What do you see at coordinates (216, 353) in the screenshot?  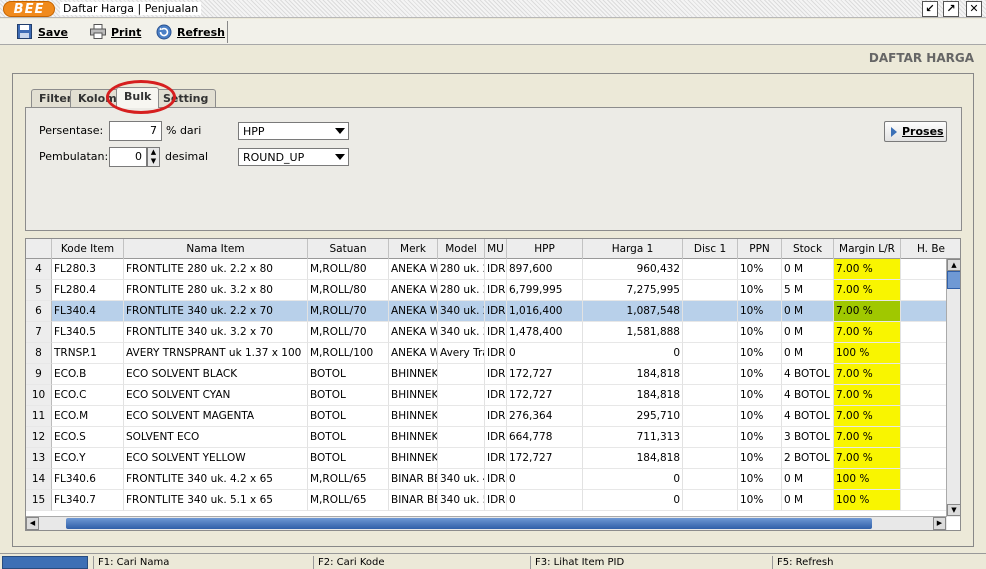 I see `cell-nama: AVERY TRNSPRANT uk 1.37 x 100` at bounding box center [216, 353].